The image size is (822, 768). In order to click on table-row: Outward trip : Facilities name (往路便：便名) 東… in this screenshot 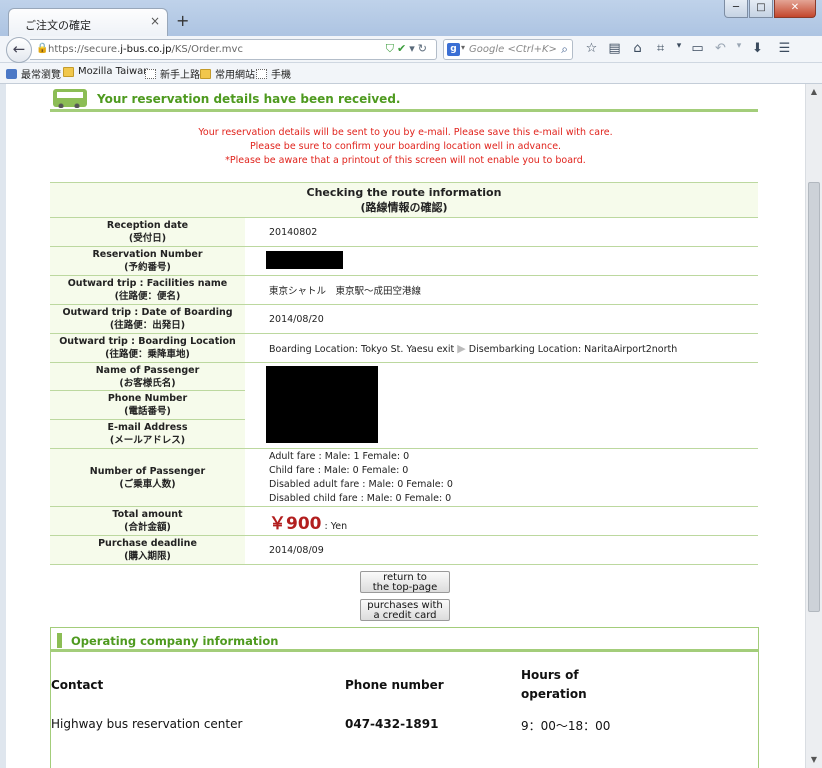, I will do `click(404, 290)`.